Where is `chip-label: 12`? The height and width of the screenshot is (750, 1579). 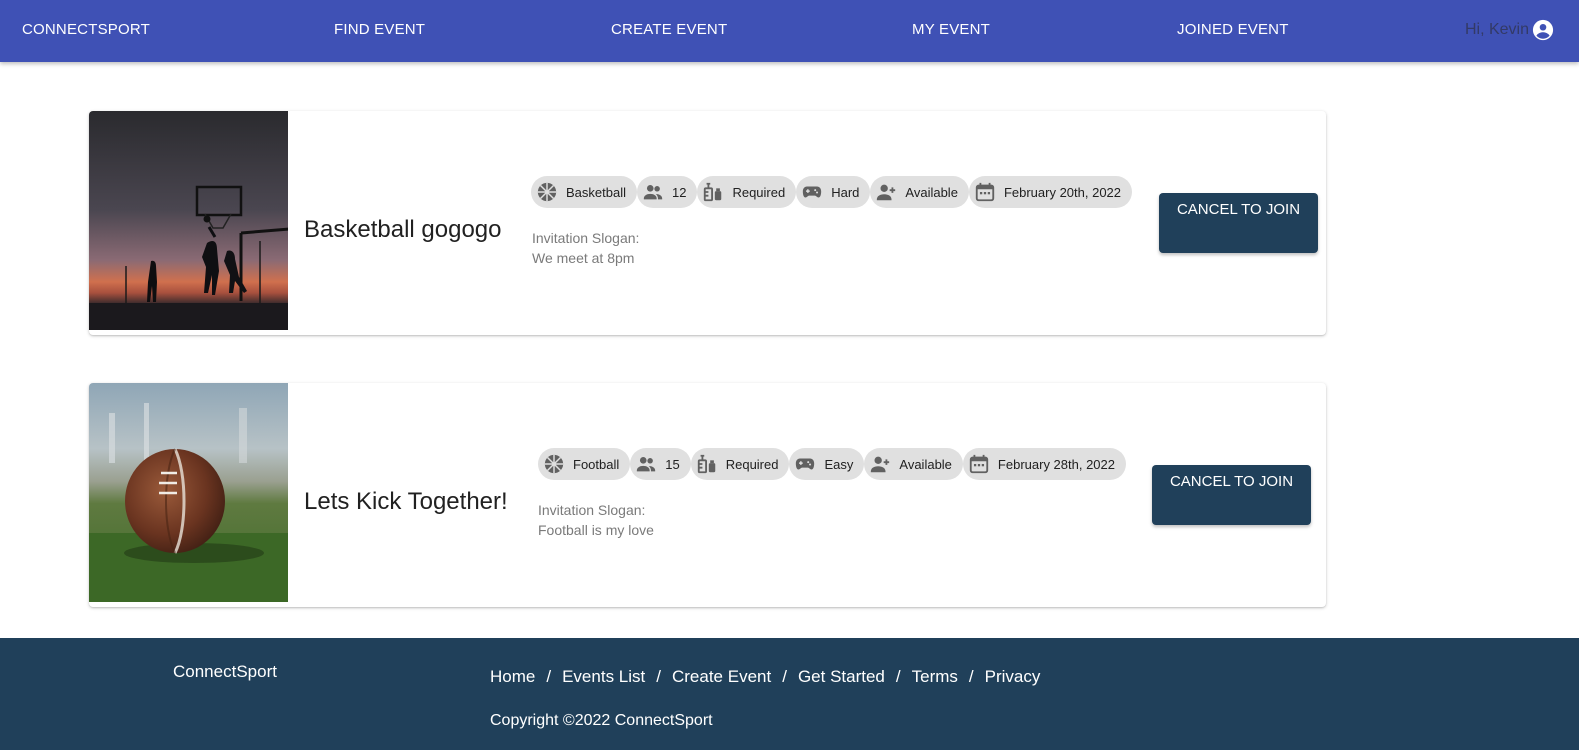 chip-label: 12 is located at coordinates (679, 192).